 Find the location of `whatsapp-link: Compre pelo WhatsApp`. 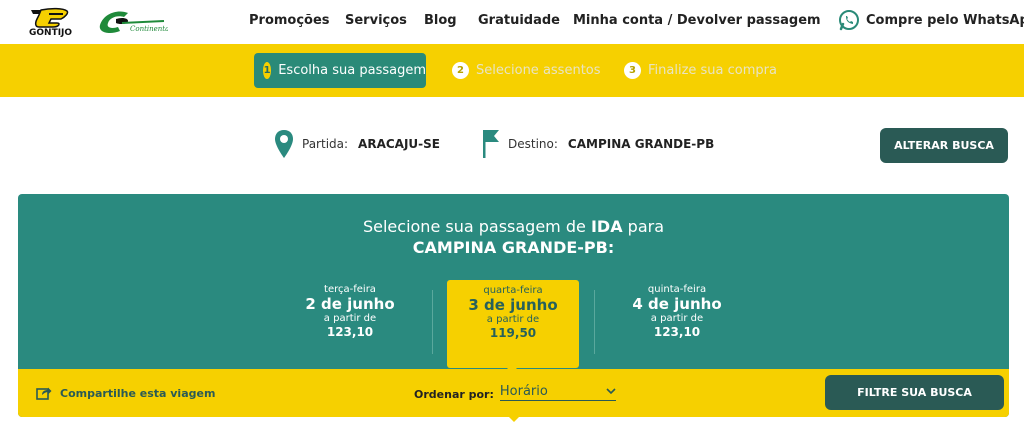

whatsapp-link: Compre pelo WhatsApp is located at coordinates (931, 20).